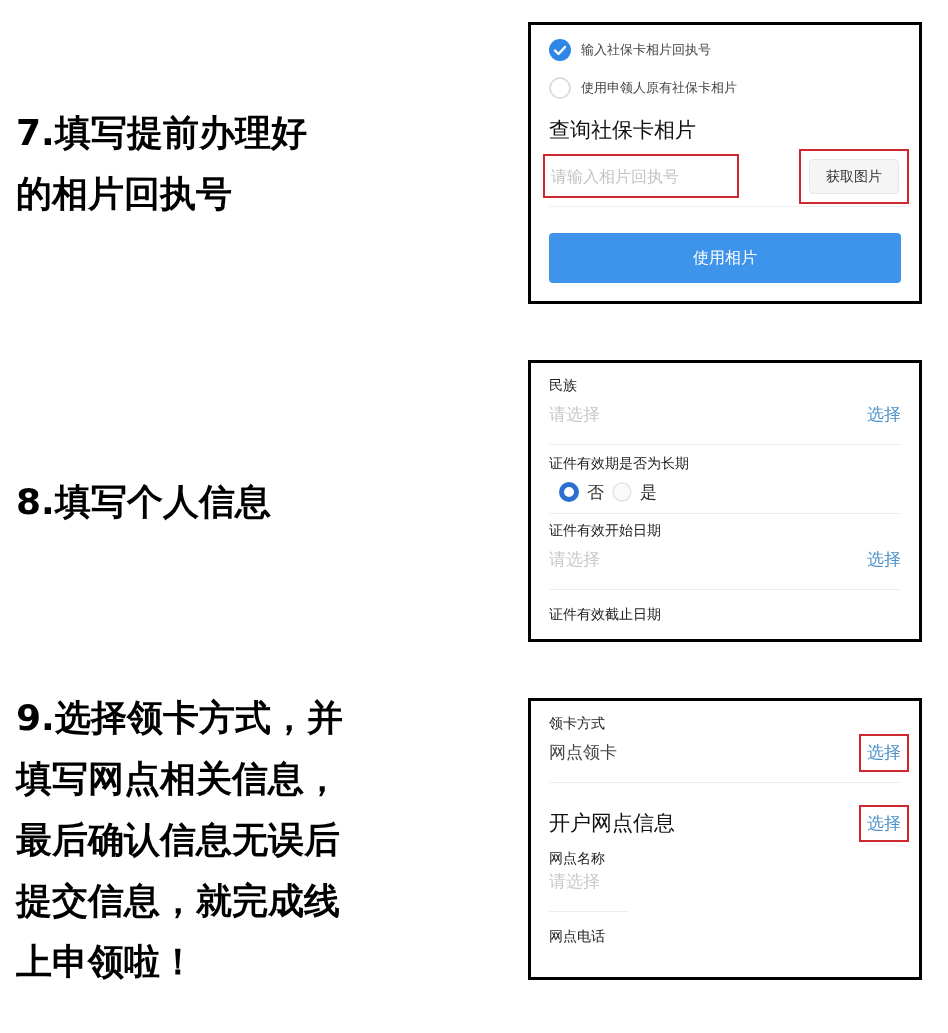  I want to click on step-caption: 上申领啦！, so click(106, 961).